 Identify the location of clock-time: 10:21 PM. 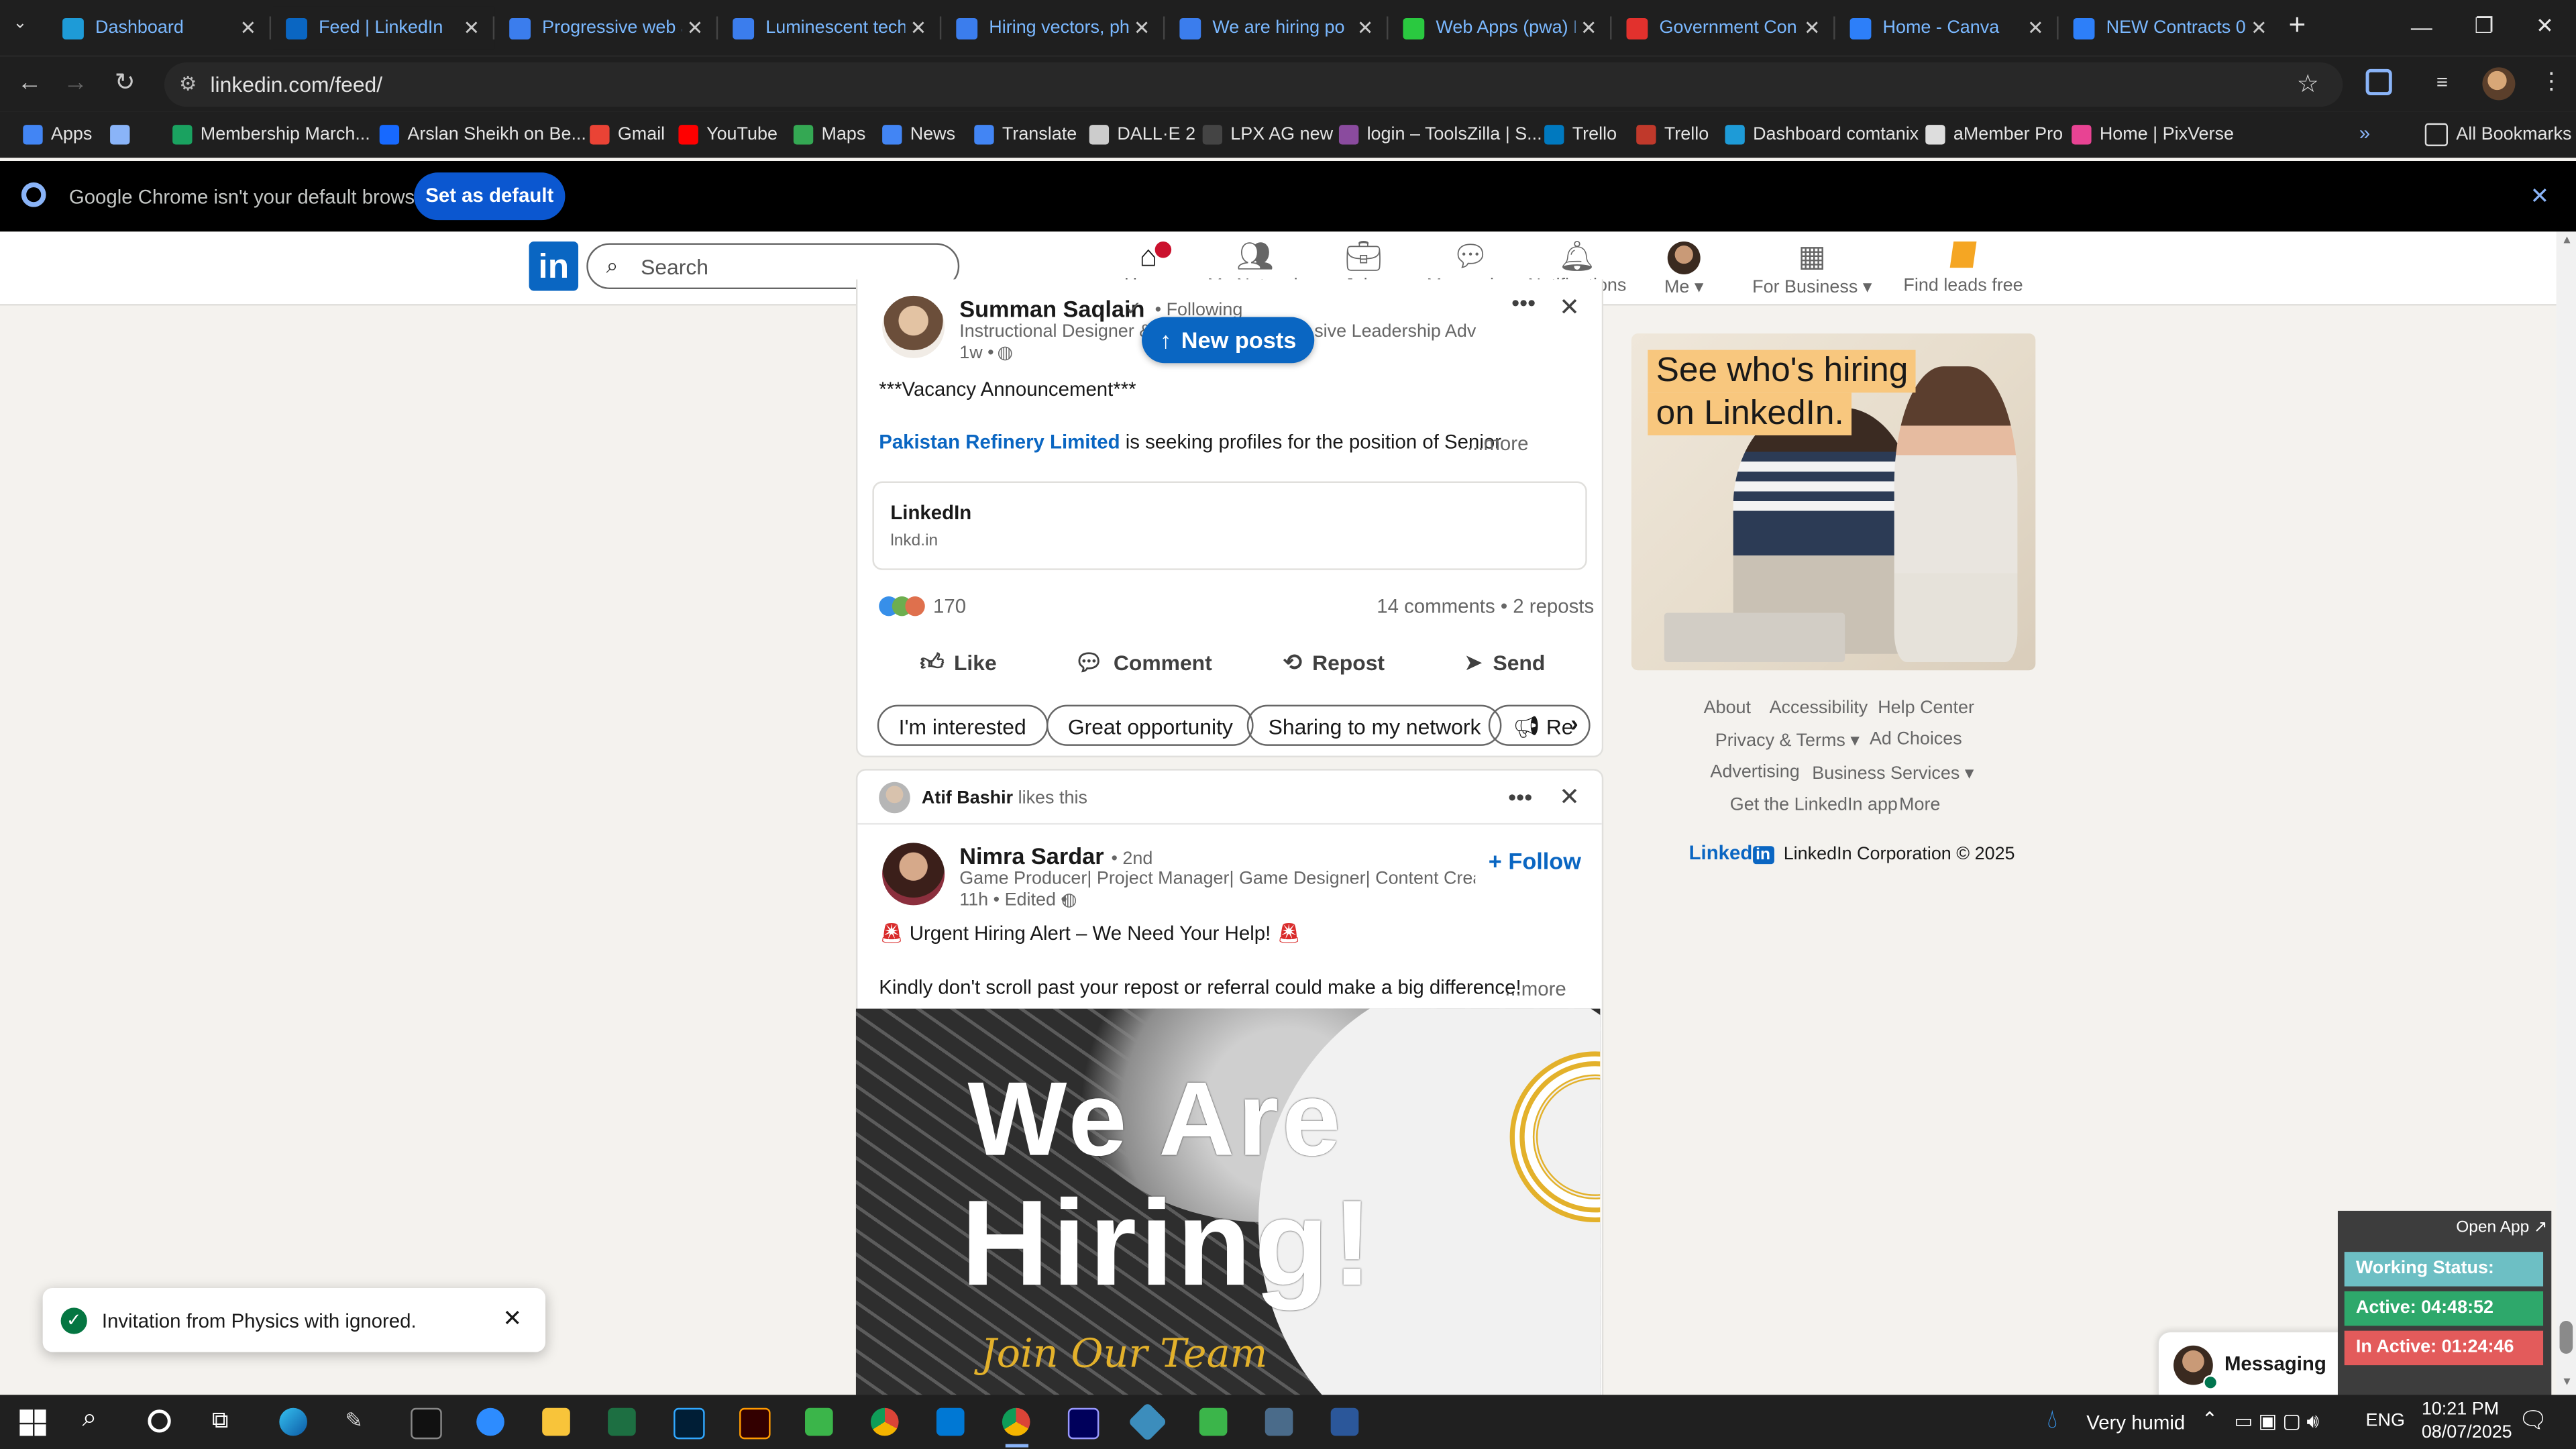
(2460, 1409).